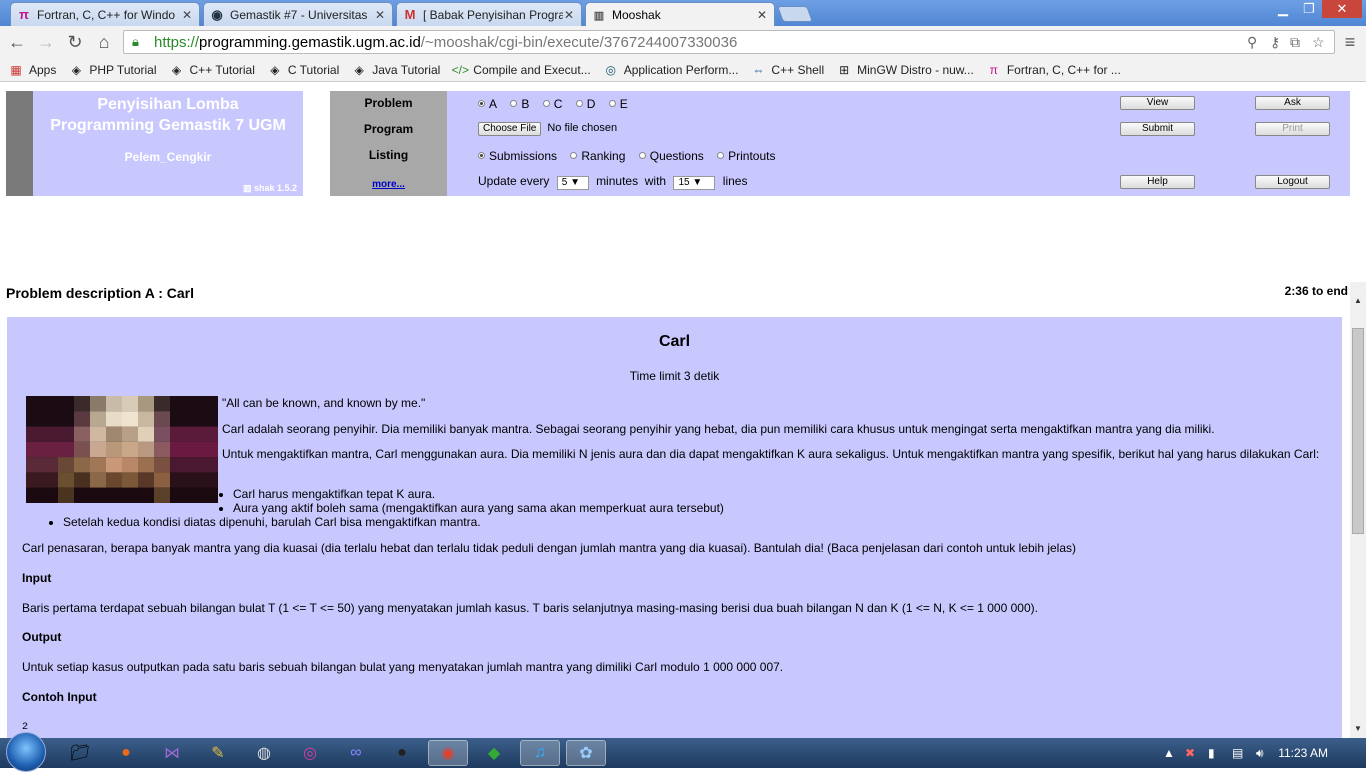 This screenshot has height=772, width=1366. I want to click on visual-studio-icon: ⋈, so click(172, 753).